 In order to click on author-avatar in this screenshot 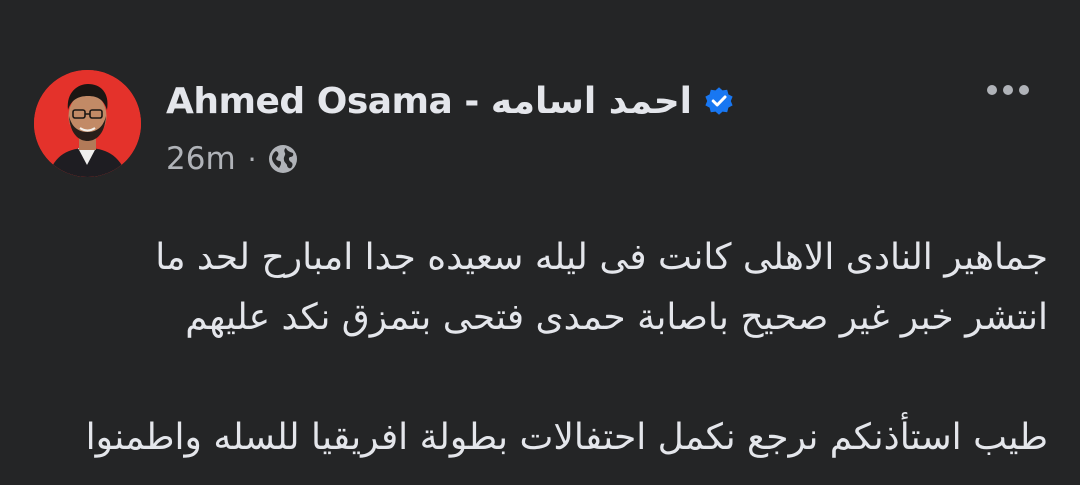, I will do `click(87, 123)`.